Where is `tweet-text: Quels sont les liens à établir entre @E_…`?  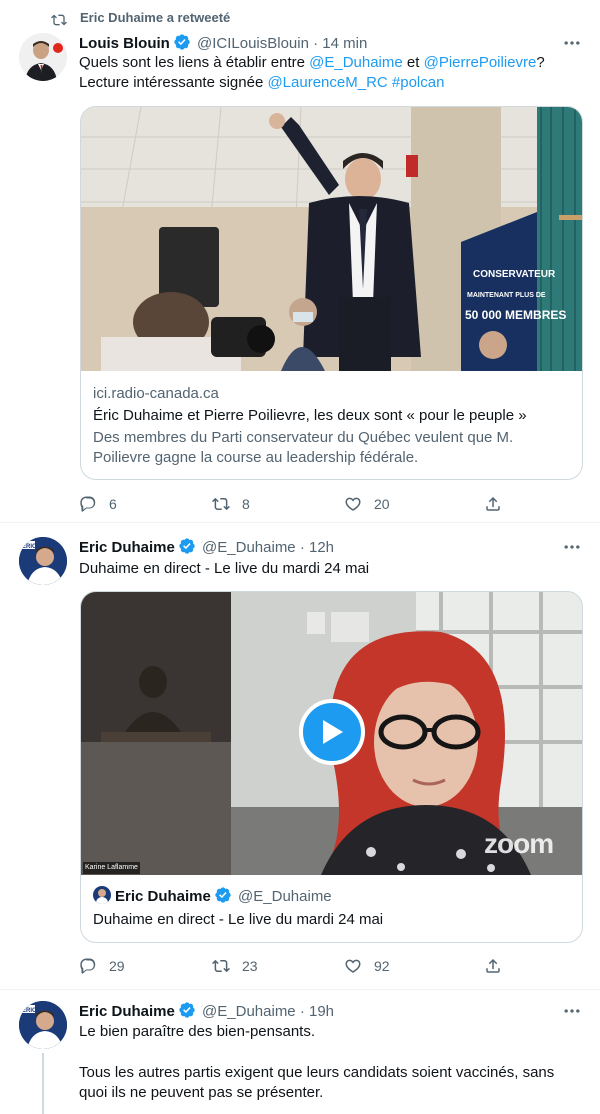 tweet-text: Quels sont les liens à établir entre @E_… is located at coordinates (331, 73).